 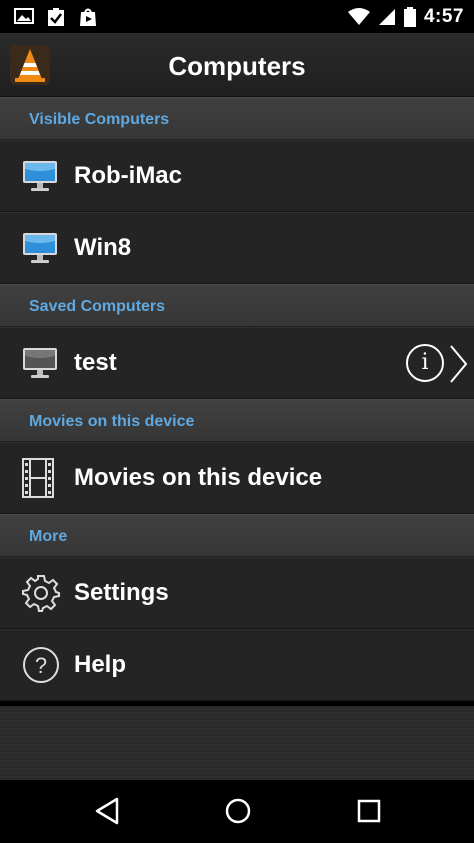 I want to click on play-store-icon, so click(x=88, y=17).